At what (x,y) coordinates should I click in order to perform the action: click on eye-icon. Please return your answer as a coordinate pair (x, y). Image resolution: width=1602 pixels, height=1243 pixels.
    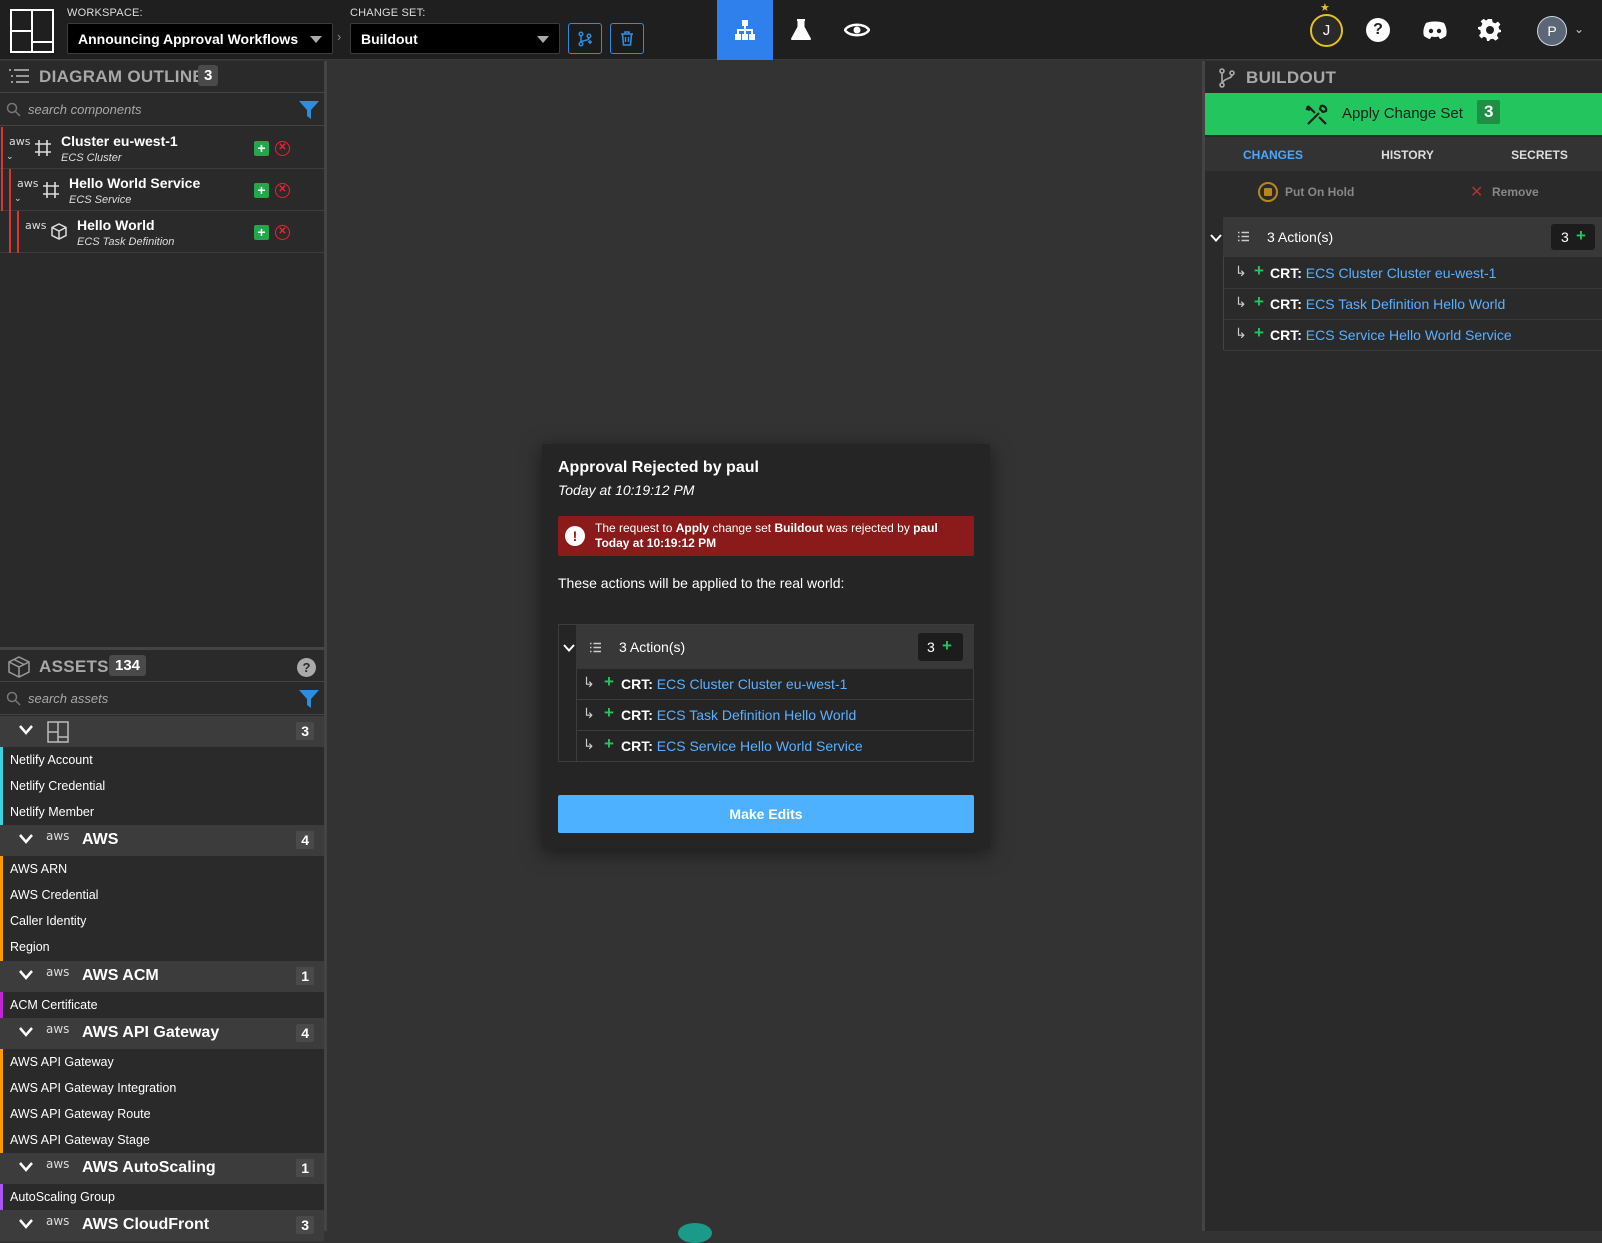
    Looking at the image, I should click on (857, 30).